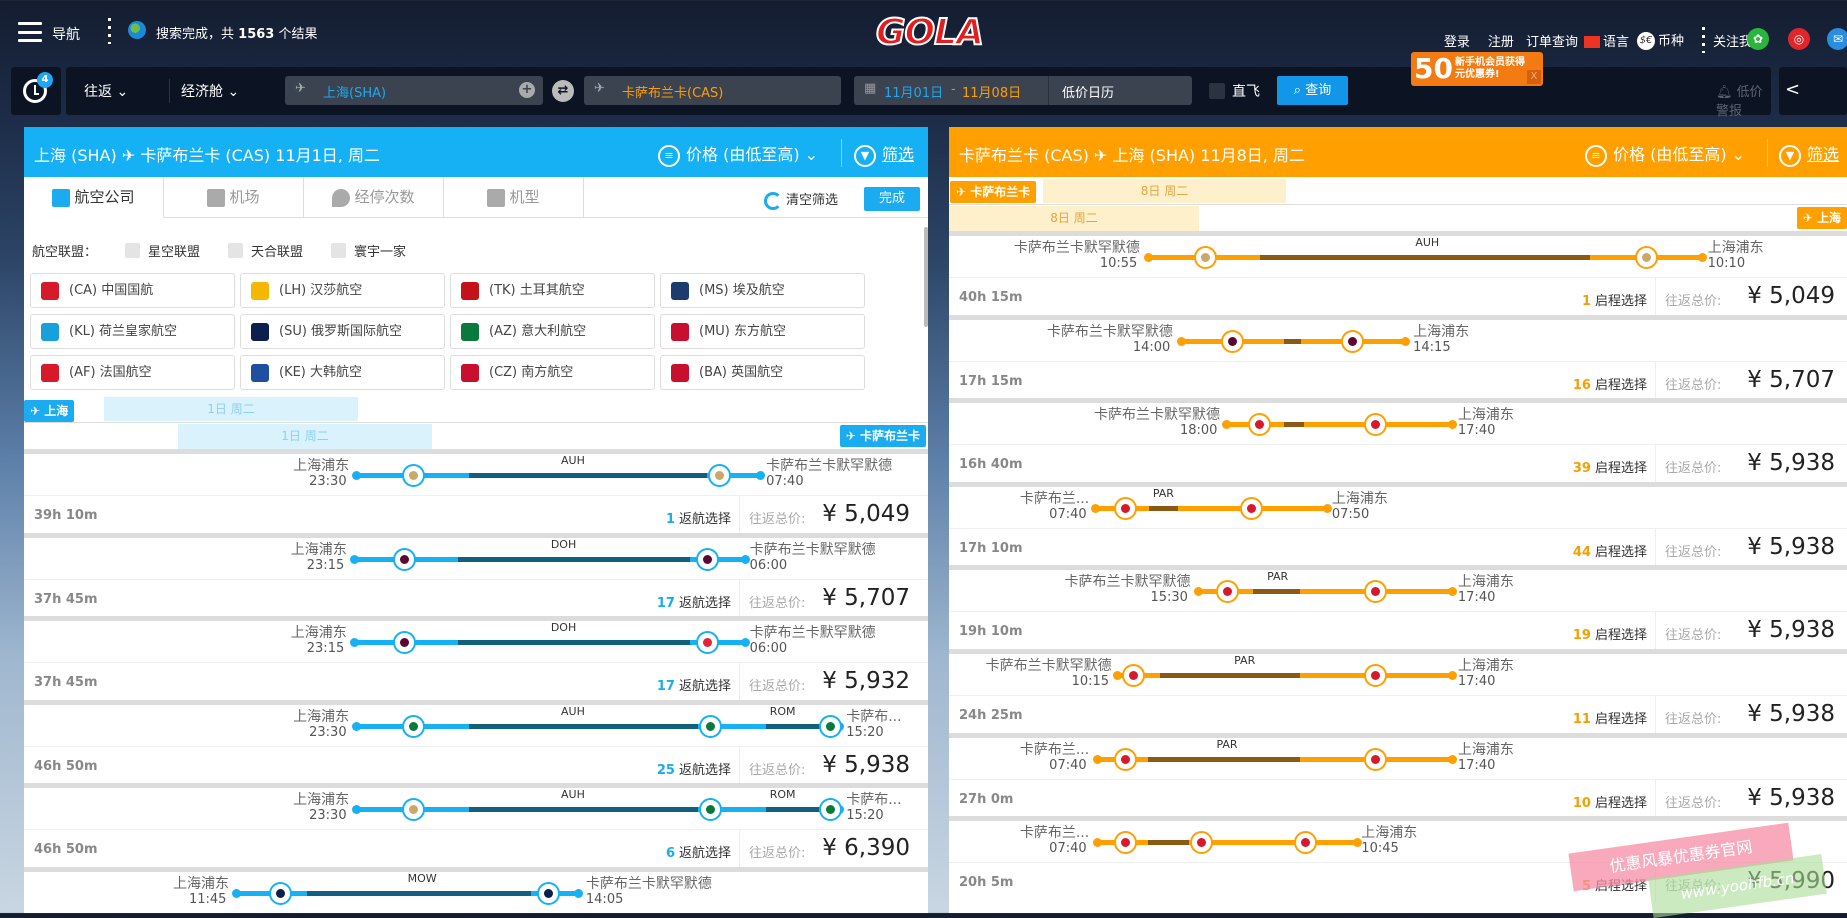  What do you see at coordinates (1088, 91) in the screenshot?
I see `low-price-calendar-button: 低价日历` at bounding box center [1088, 91].